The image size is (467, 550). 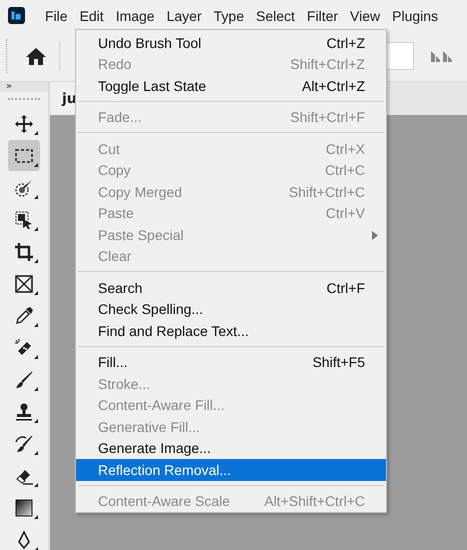 I want to click on menu-item: Plugins, so click(x=415, y=16).